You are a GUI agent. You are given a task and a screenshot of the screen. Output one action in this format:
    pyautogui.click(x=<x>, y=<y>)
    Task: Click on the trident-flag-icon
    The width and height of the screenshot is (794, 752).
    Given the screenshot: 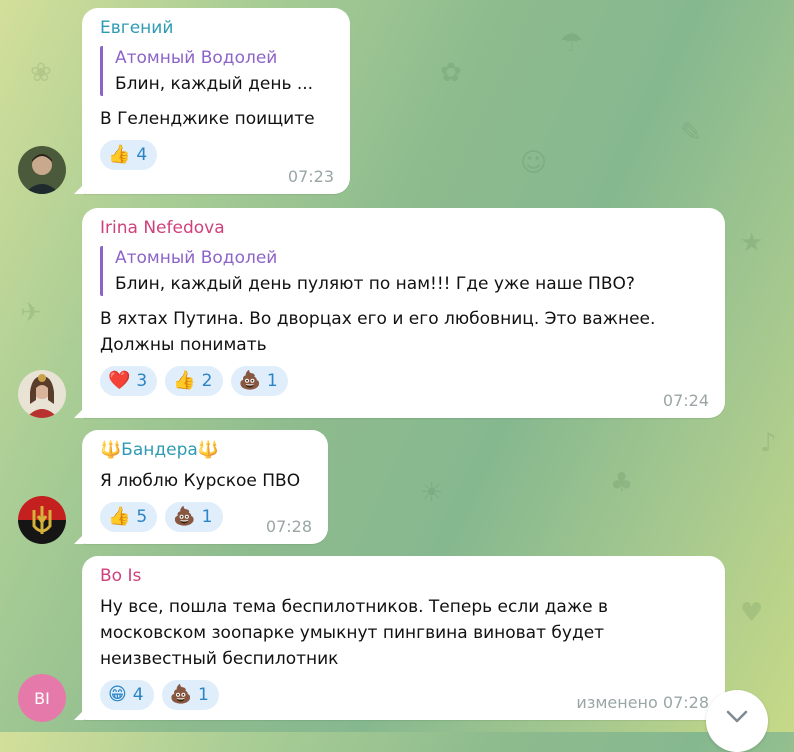 What is the action you would take?
    pyautogui.click(x=42, y=520)
    